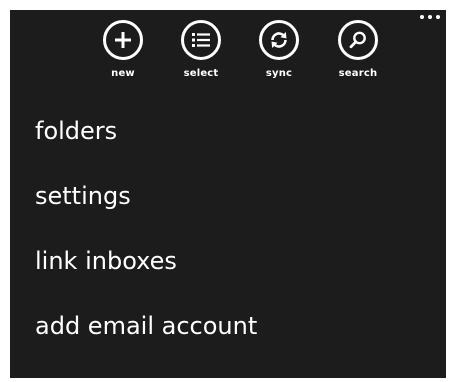 The image size is (453, 382). Describe the element at coordinates (123, 73) in the screenshot. I see `new-button-label: new` at that location.